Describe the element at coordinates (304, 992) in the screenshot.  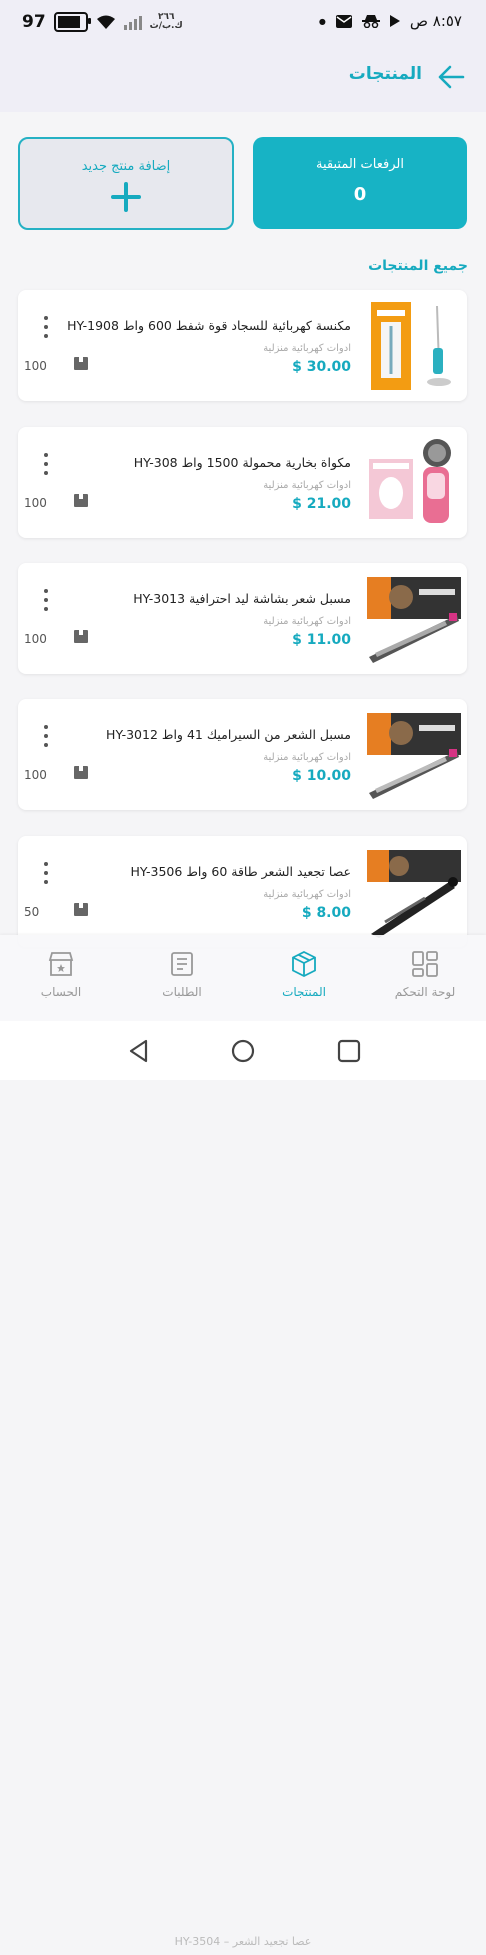
I see `nav-products-label: المنتجات` at that location.